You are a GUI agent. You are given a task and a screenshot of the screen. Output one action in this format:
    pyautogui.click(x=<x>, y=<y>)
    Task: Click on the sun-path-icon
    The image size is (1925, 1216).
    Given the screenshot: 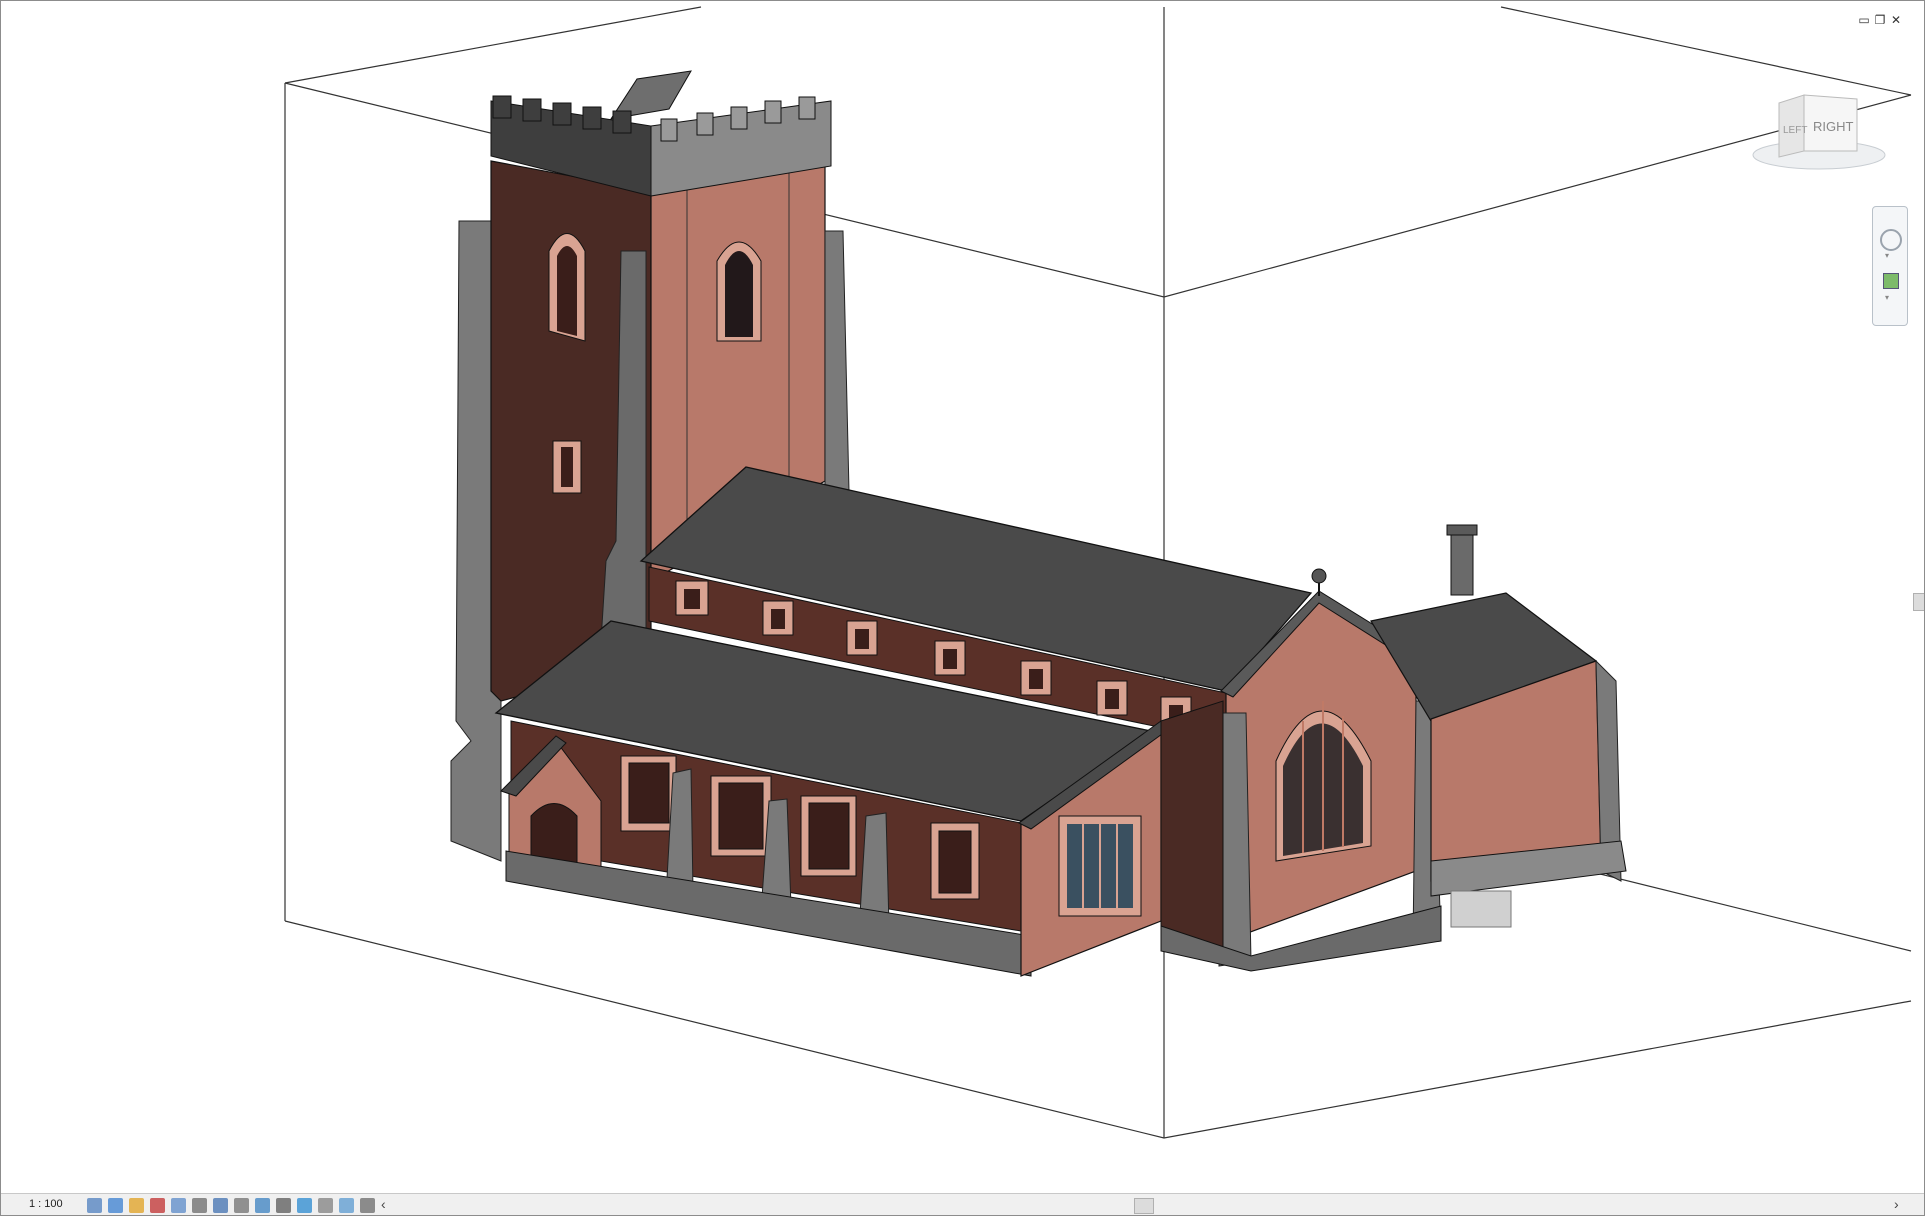 What is the action you would take?
    pyautogui.click(x=136, y=1205)
    